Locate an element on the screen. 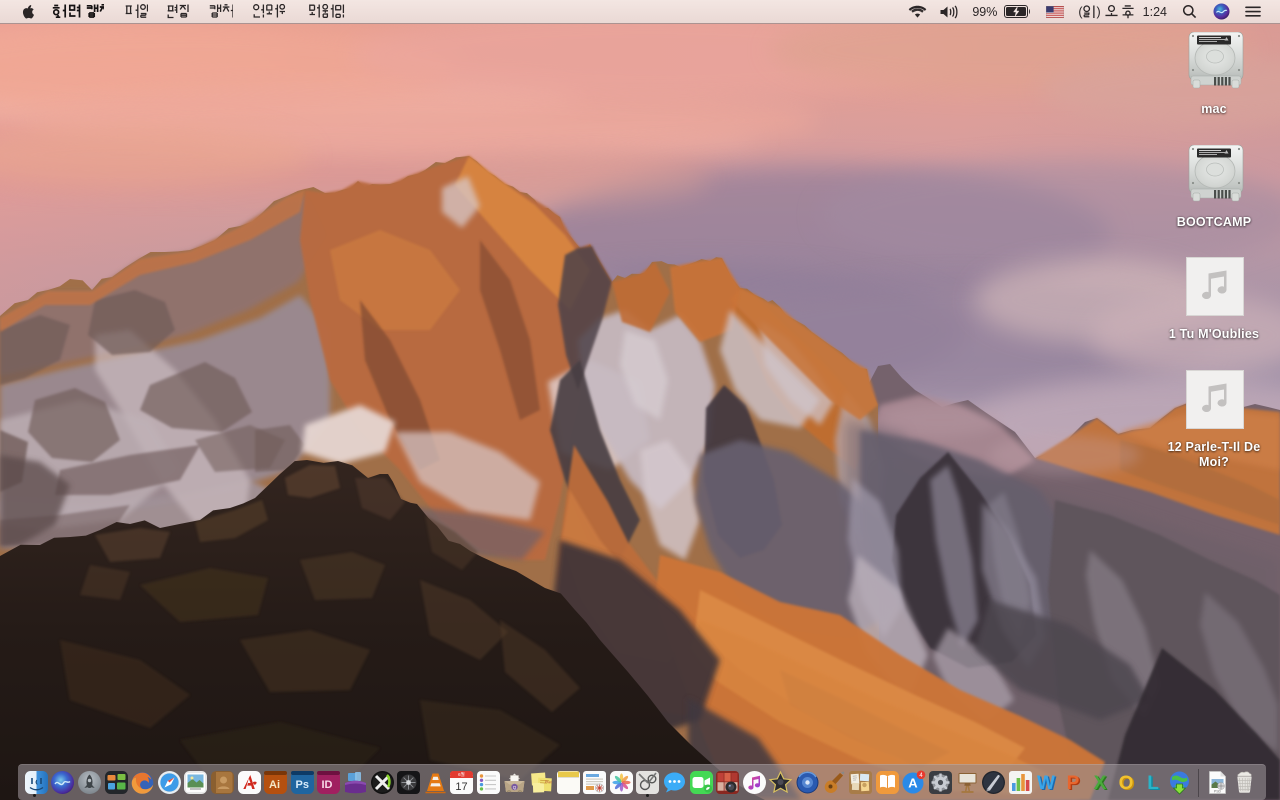  svg-text: O is located at coordinates (1126, 783).